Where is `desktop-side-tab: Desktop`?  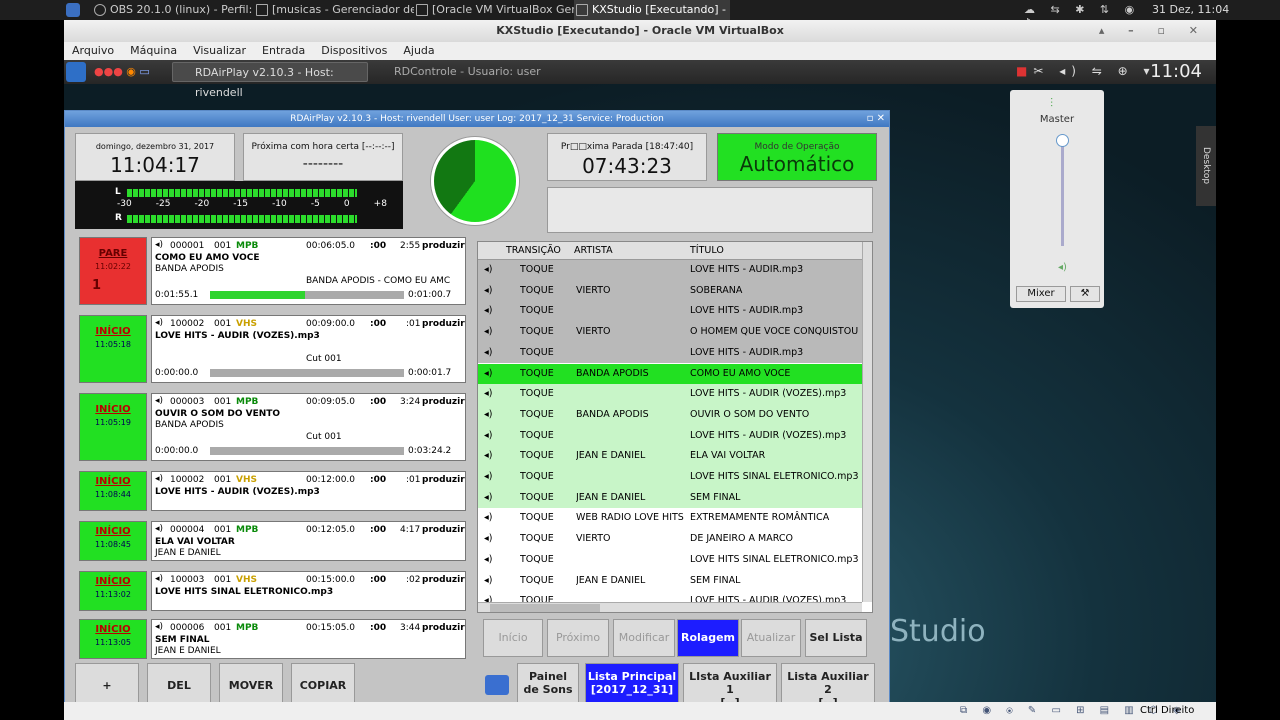 desktop-side-tab: Desktop is located at coordinates (1206, 166).